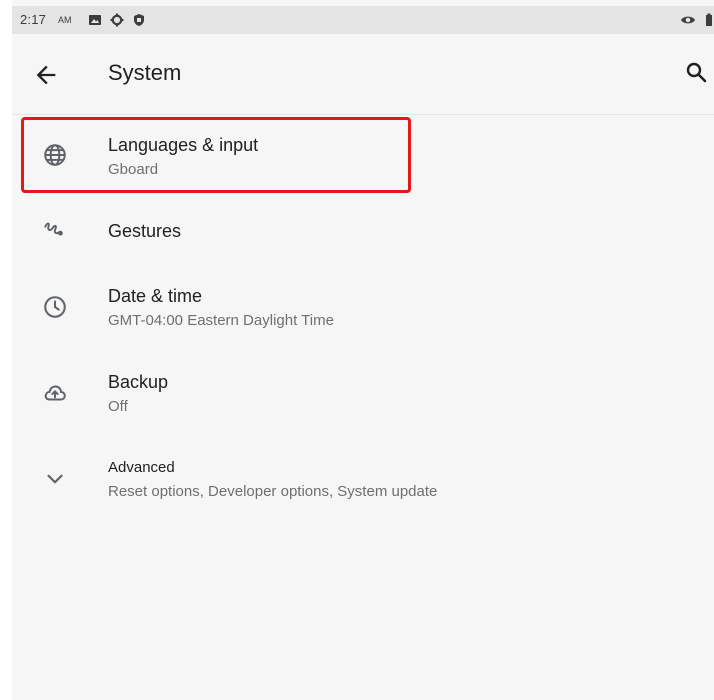  Describe the element at coordinates (696, 72) in the screenshot. I see `search-icon` at that location.